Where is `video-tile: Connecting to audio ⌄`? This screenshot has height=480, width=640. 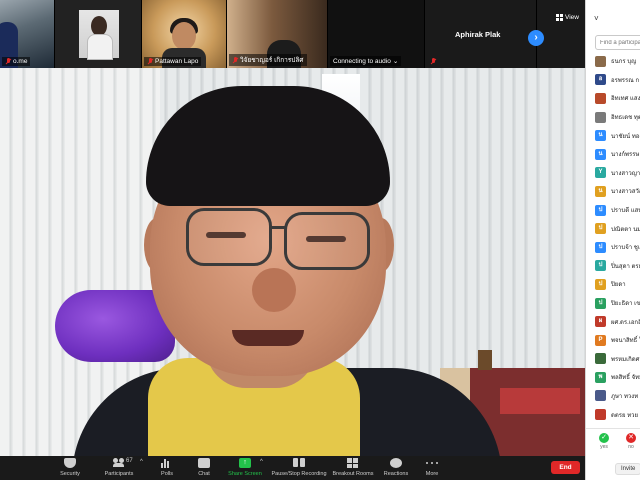 video-tile: Connecting to audio ⌄ is located at coordinates (376, 34).